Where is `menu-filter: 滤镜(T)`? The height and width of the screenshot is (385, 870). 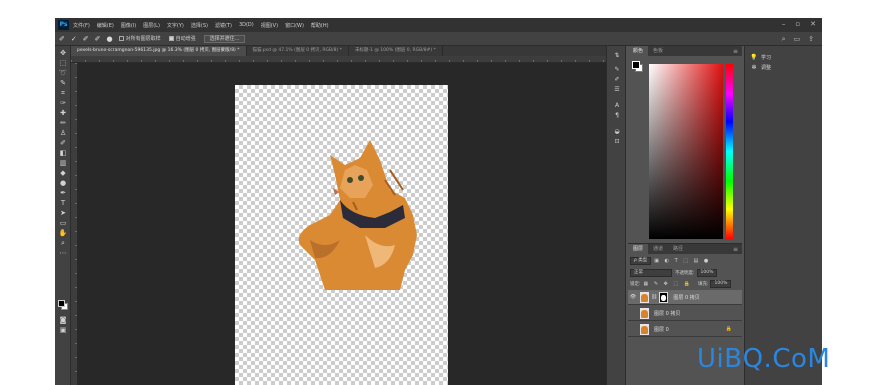 menu-filter: 滤镜(T) is located at coordinates (223, 25).